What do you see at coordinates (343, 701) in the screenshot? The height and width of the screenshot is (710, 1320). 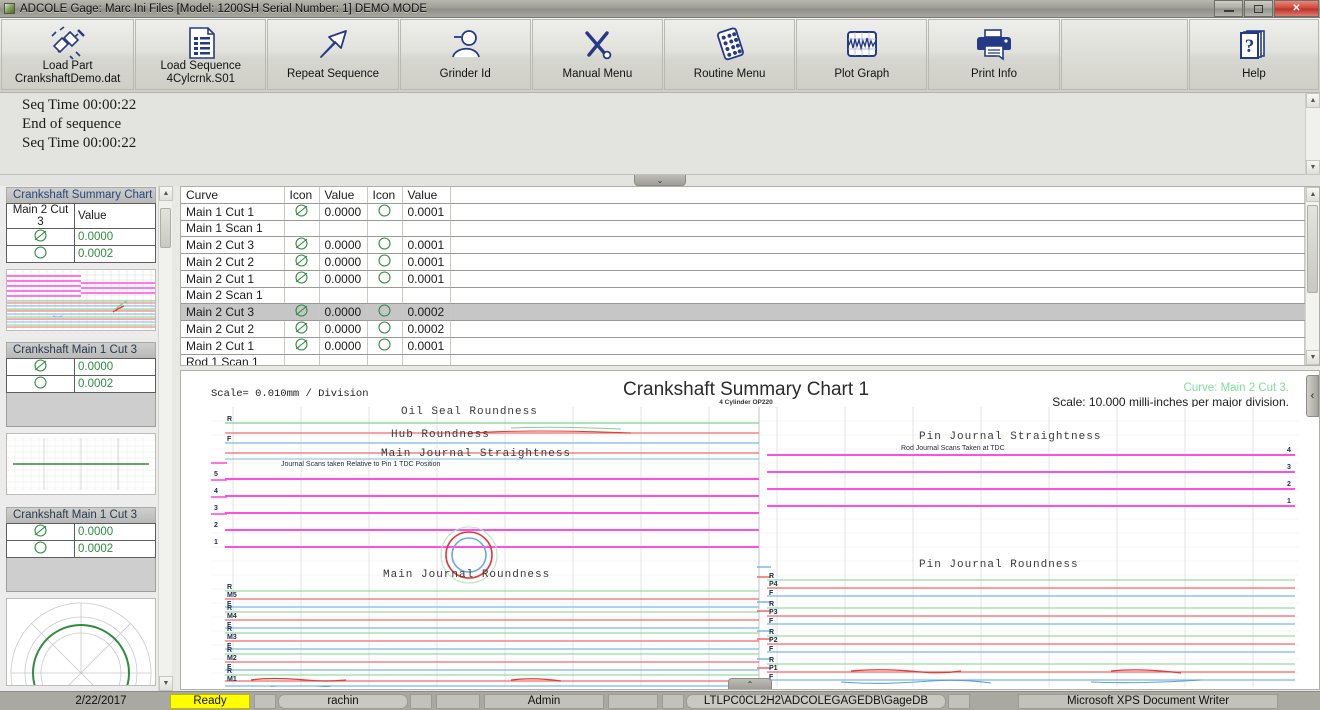 I see `status-user: rachin` at bounding box center [343, 701].